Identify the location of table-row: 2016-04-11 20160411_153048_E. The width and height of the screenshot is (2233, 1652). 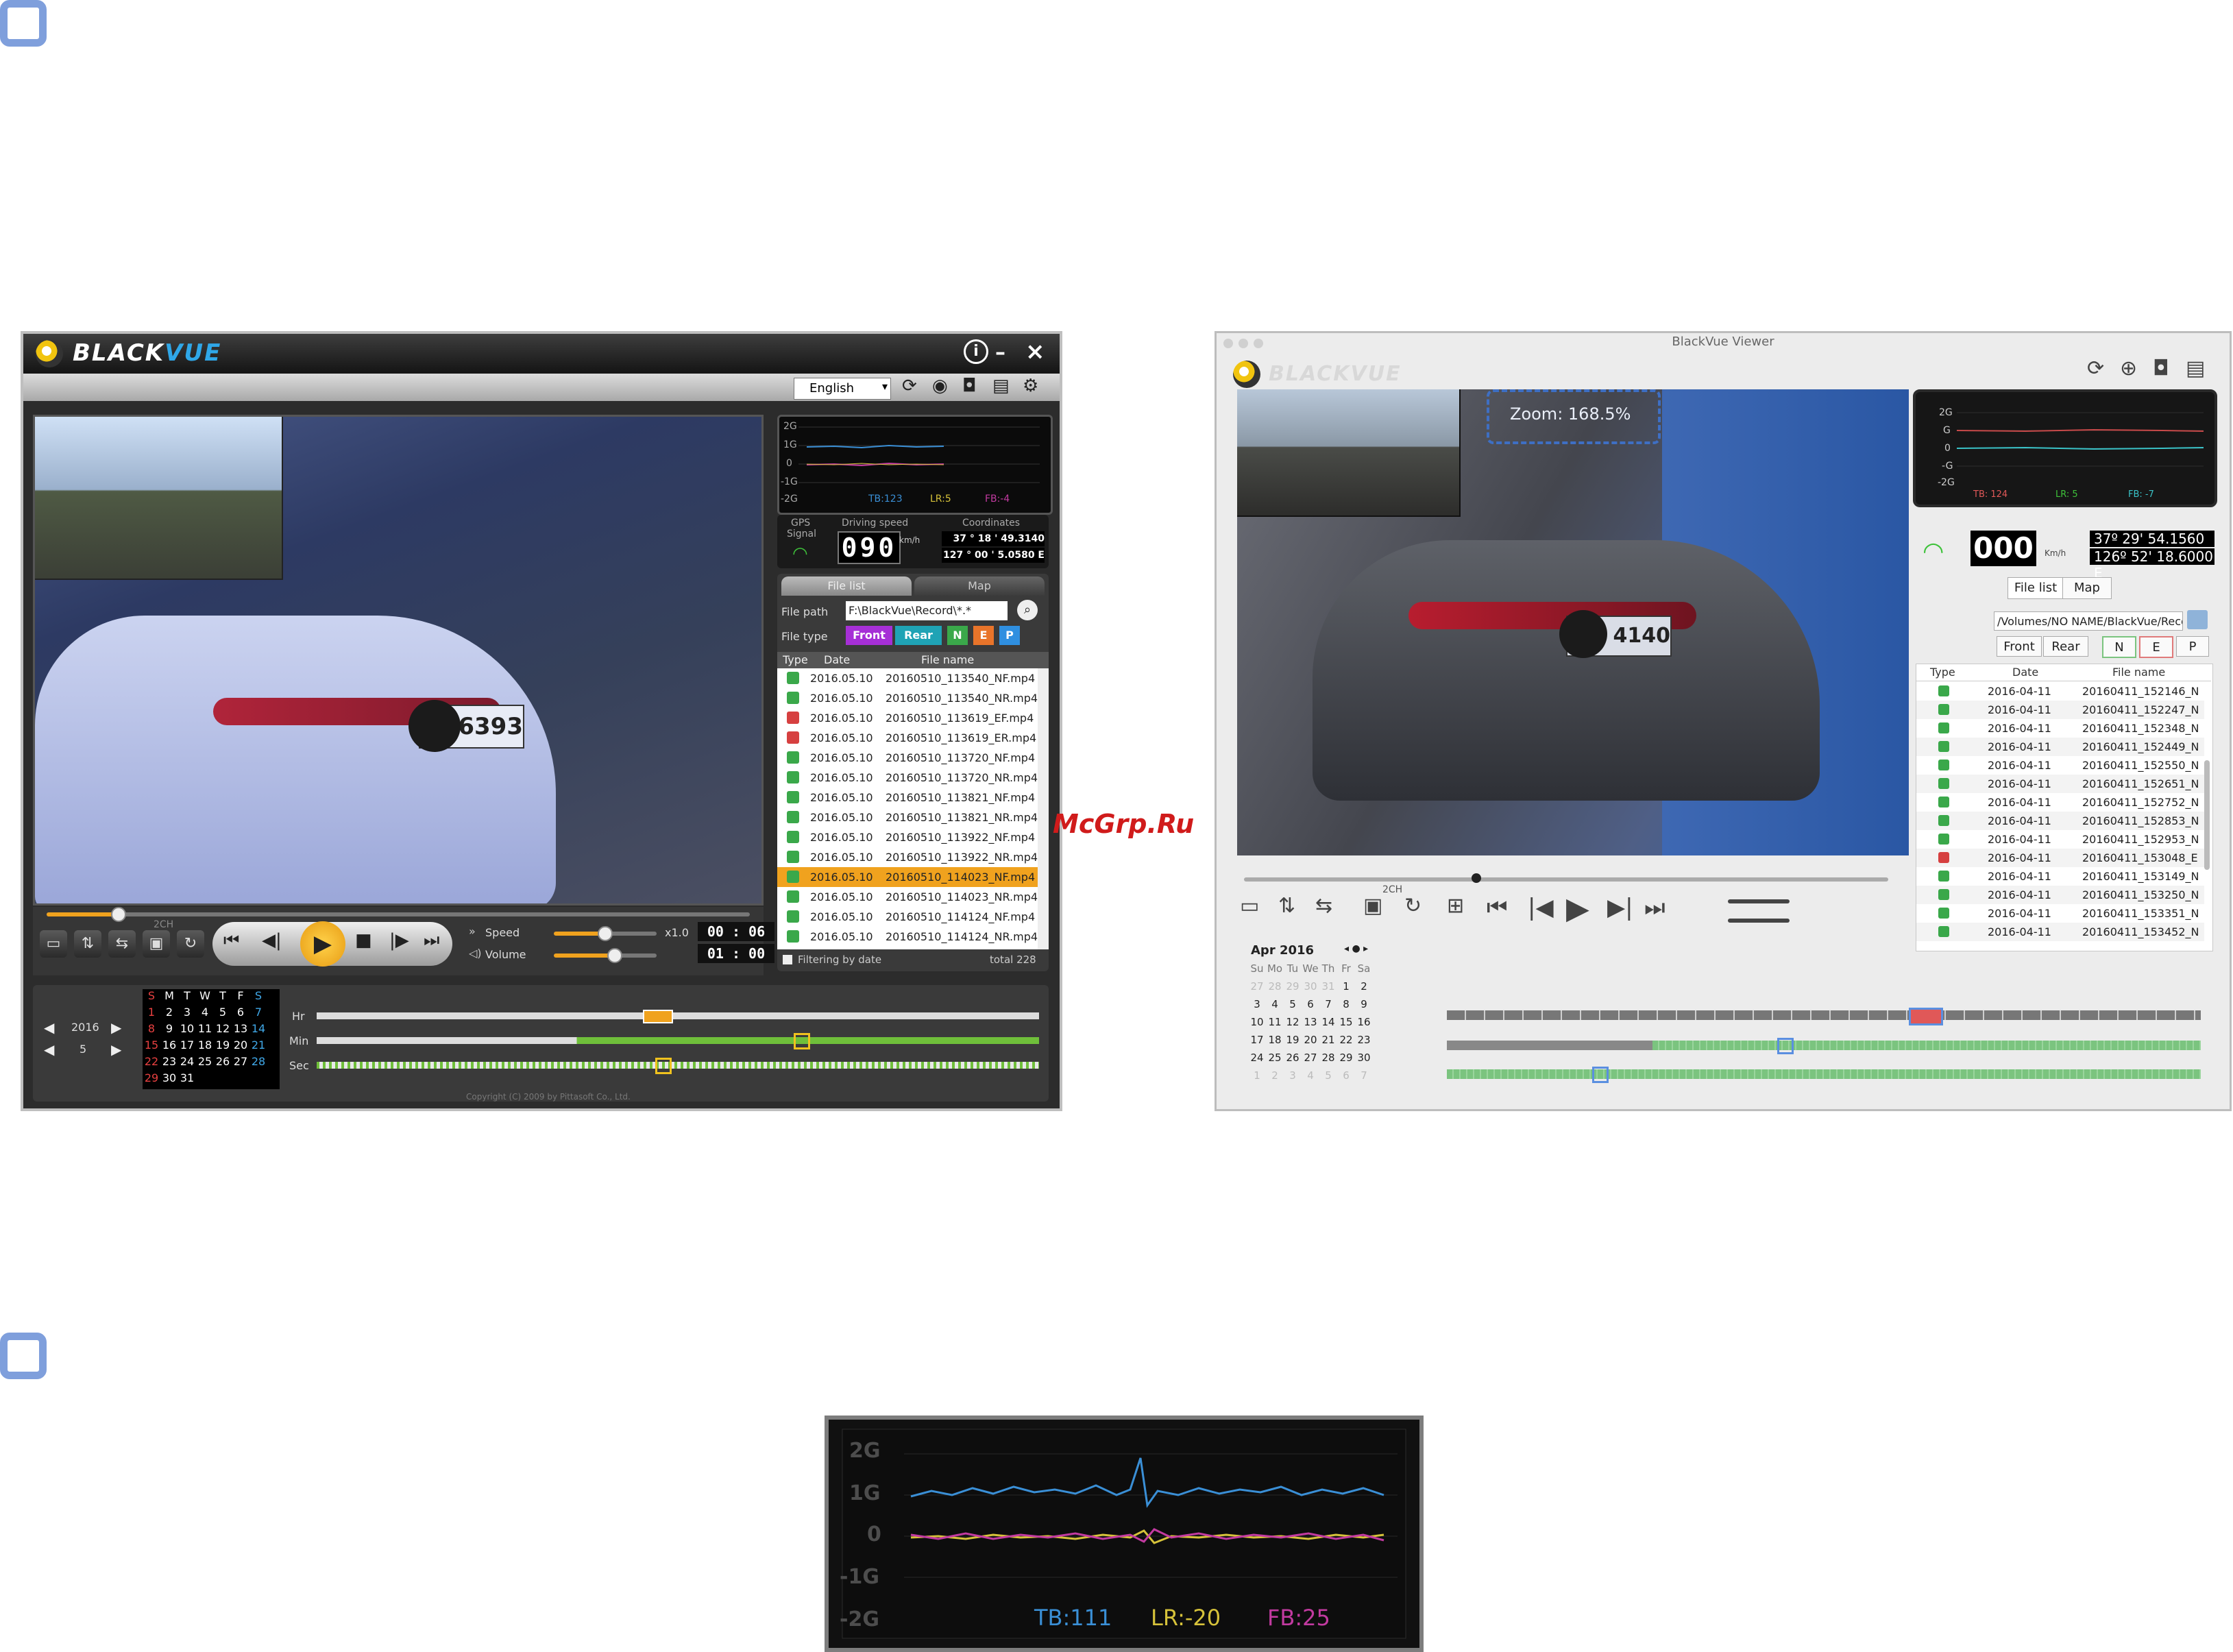
(2060, 858).